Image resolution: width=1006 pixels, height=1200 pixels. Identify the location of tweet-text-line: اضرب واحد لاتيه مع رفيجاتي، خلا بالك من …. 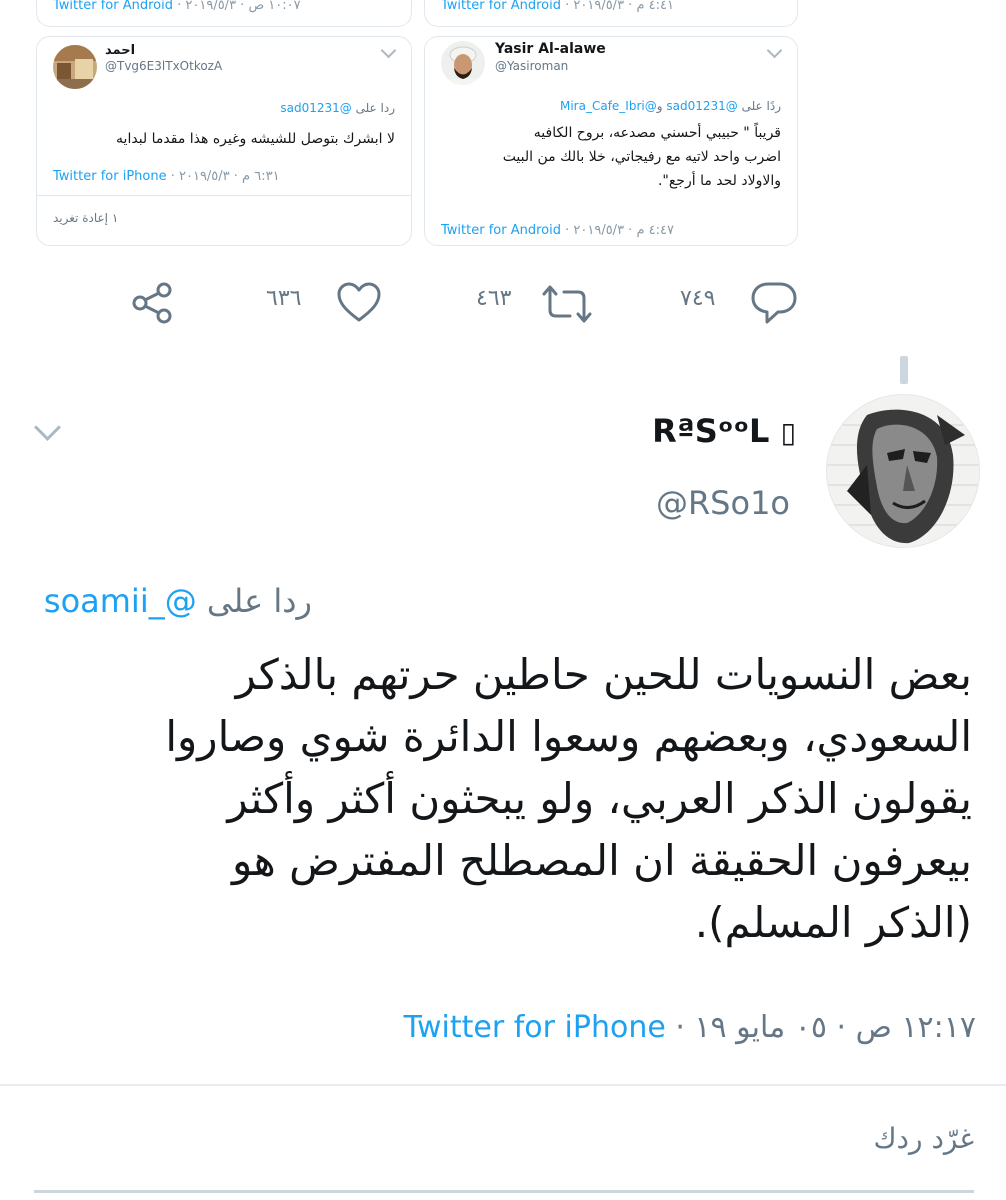
(641, 157).